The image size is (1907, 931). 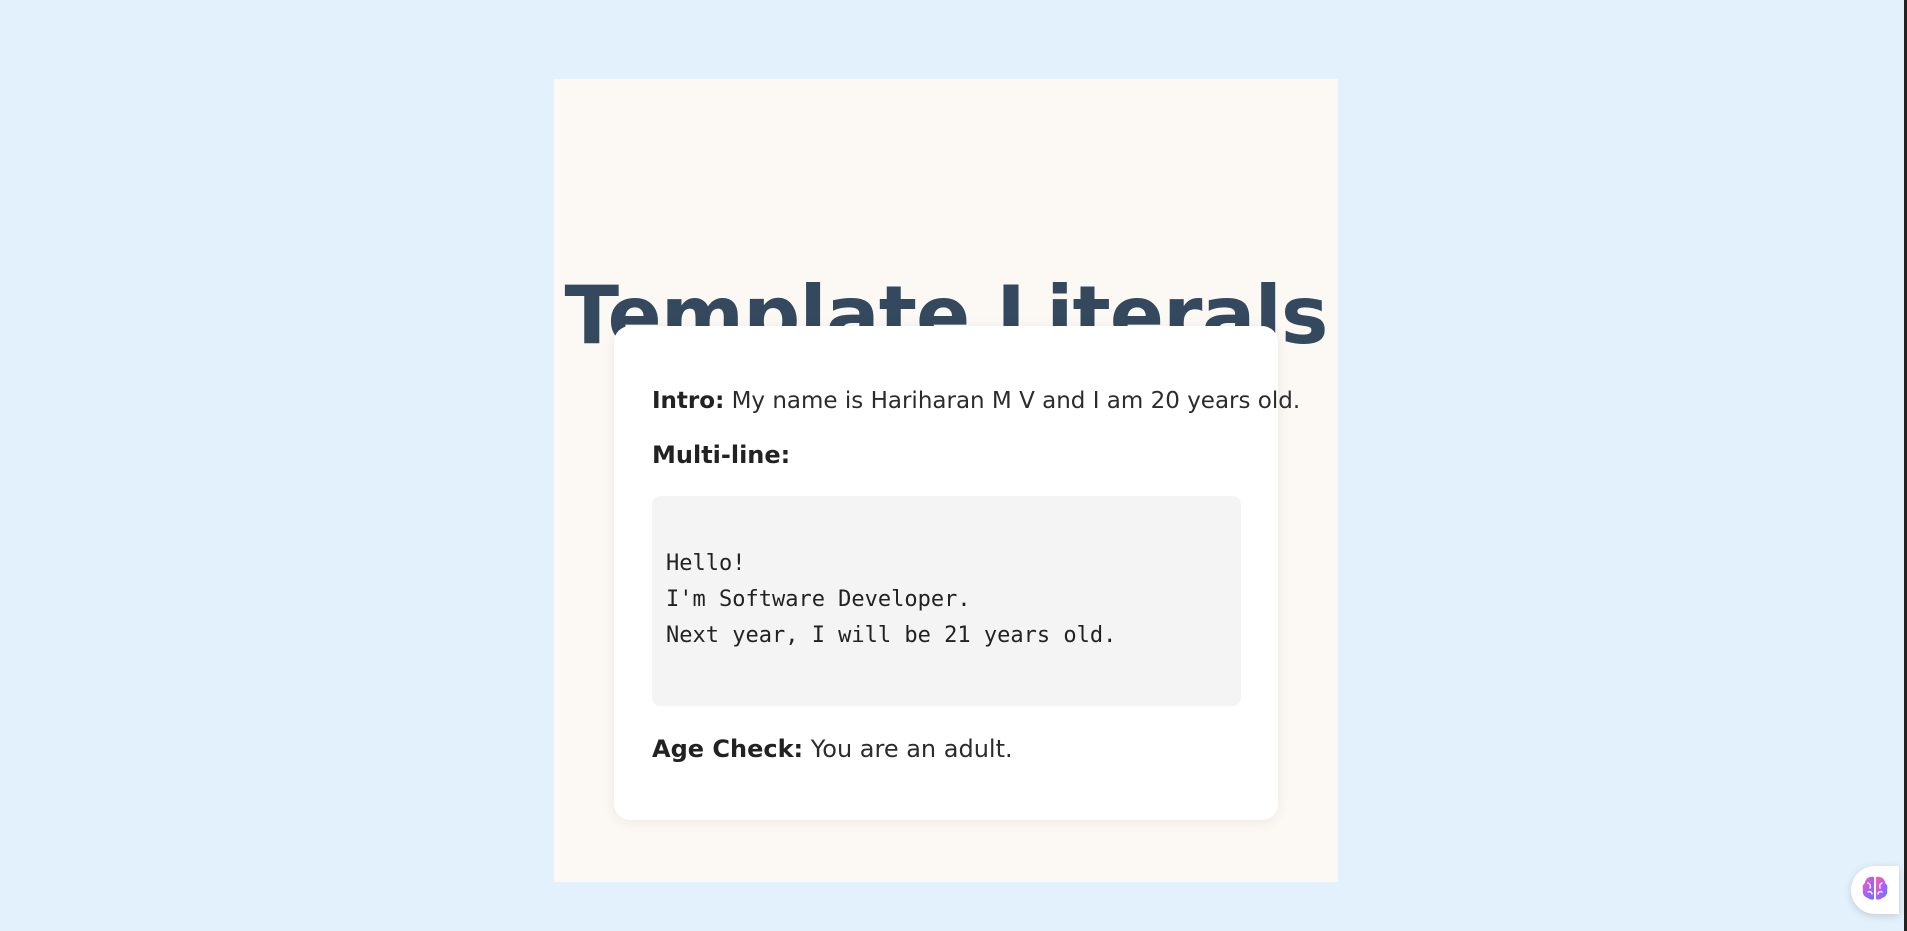 What do you see at coordinates (891, 635) in the screenshot?
I see `code-line: Next year, I will be 21 years old.` at bounding box center [891, 635].